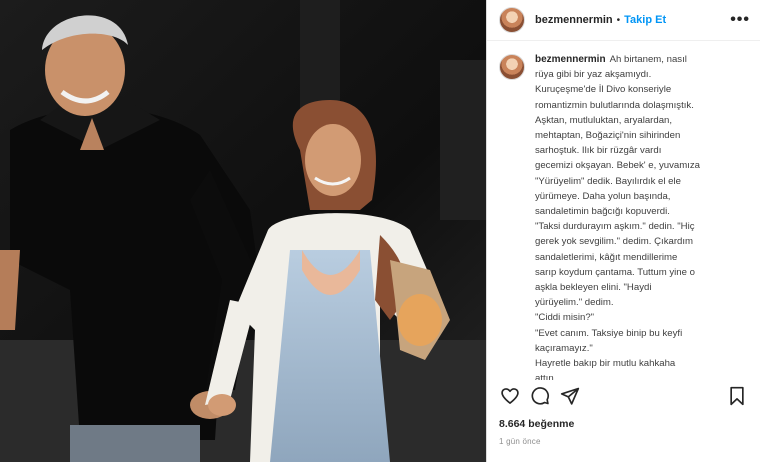 Image resolution: width=760 pixels, height=462 pixels. I want to click on caption-line: Ah birtanem, nasıl, so click(648, 59).